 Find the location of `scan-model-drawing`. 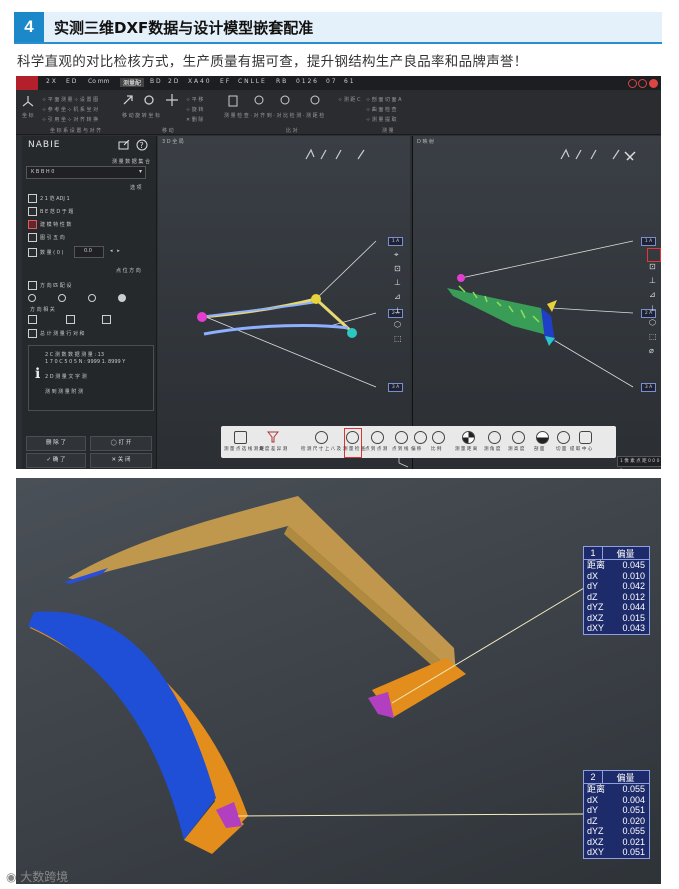

scan-model-drawing is located at coordinates (541, 268).